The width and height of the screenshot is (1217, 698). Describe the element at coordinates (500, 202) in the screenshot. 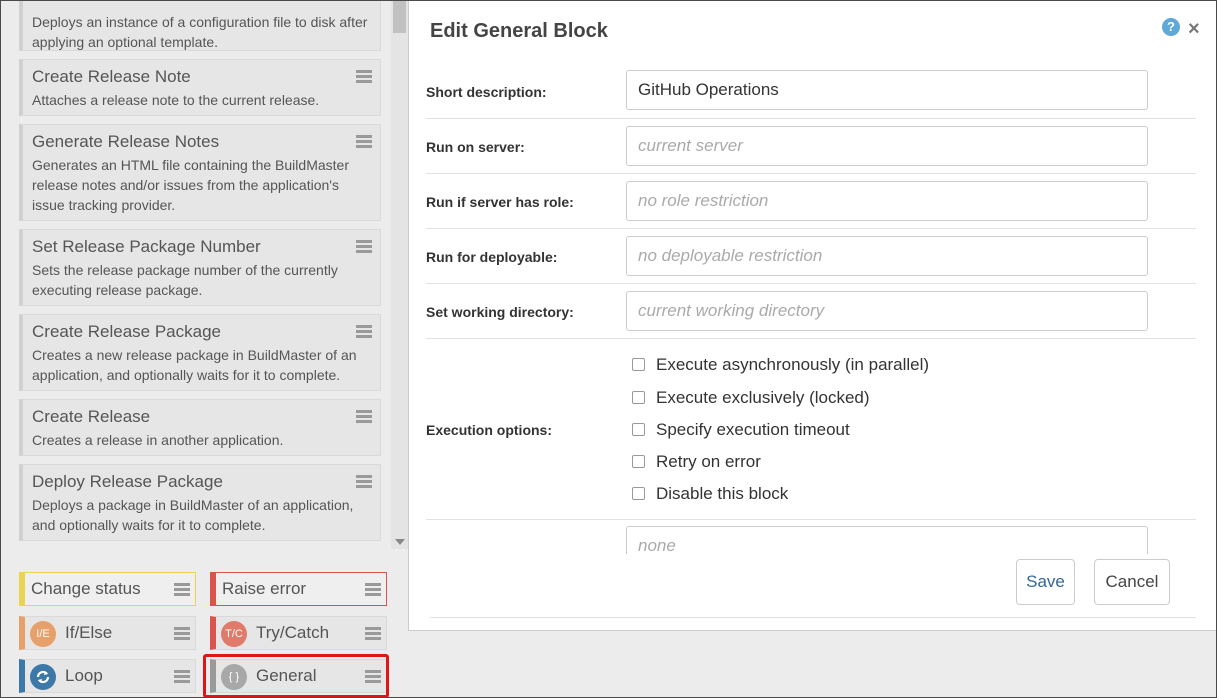

I see `run-if-role-label: Run if server has role:` at that location.